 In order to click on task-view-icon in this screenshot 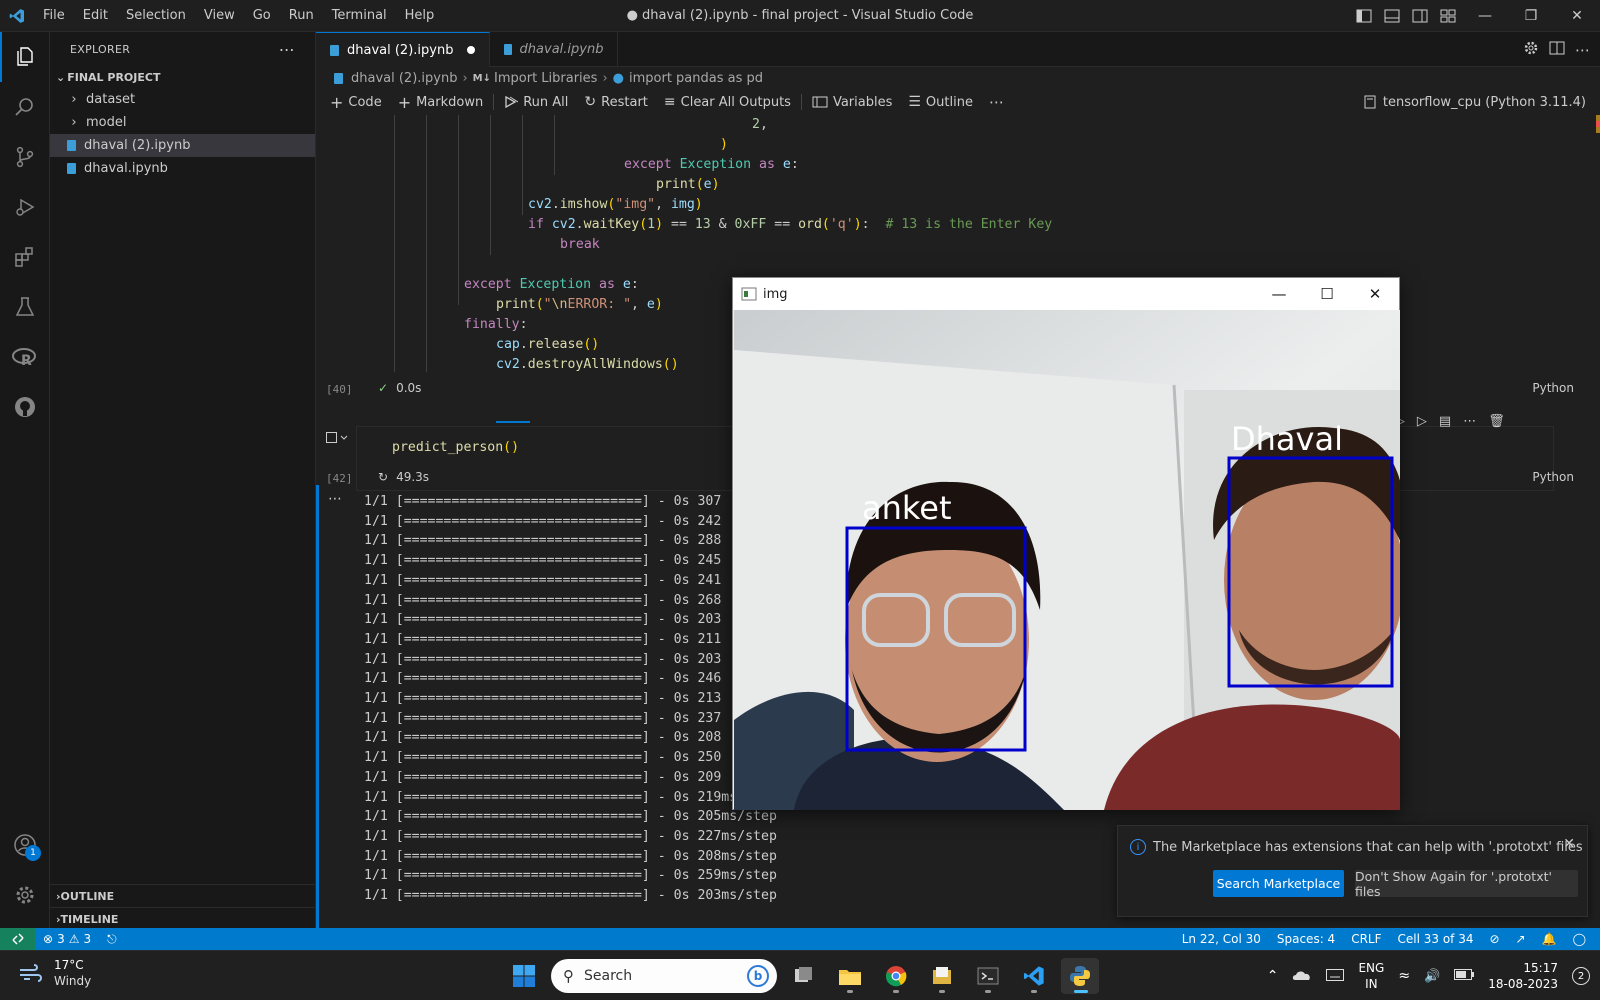, I will do `click(804, 976)`.